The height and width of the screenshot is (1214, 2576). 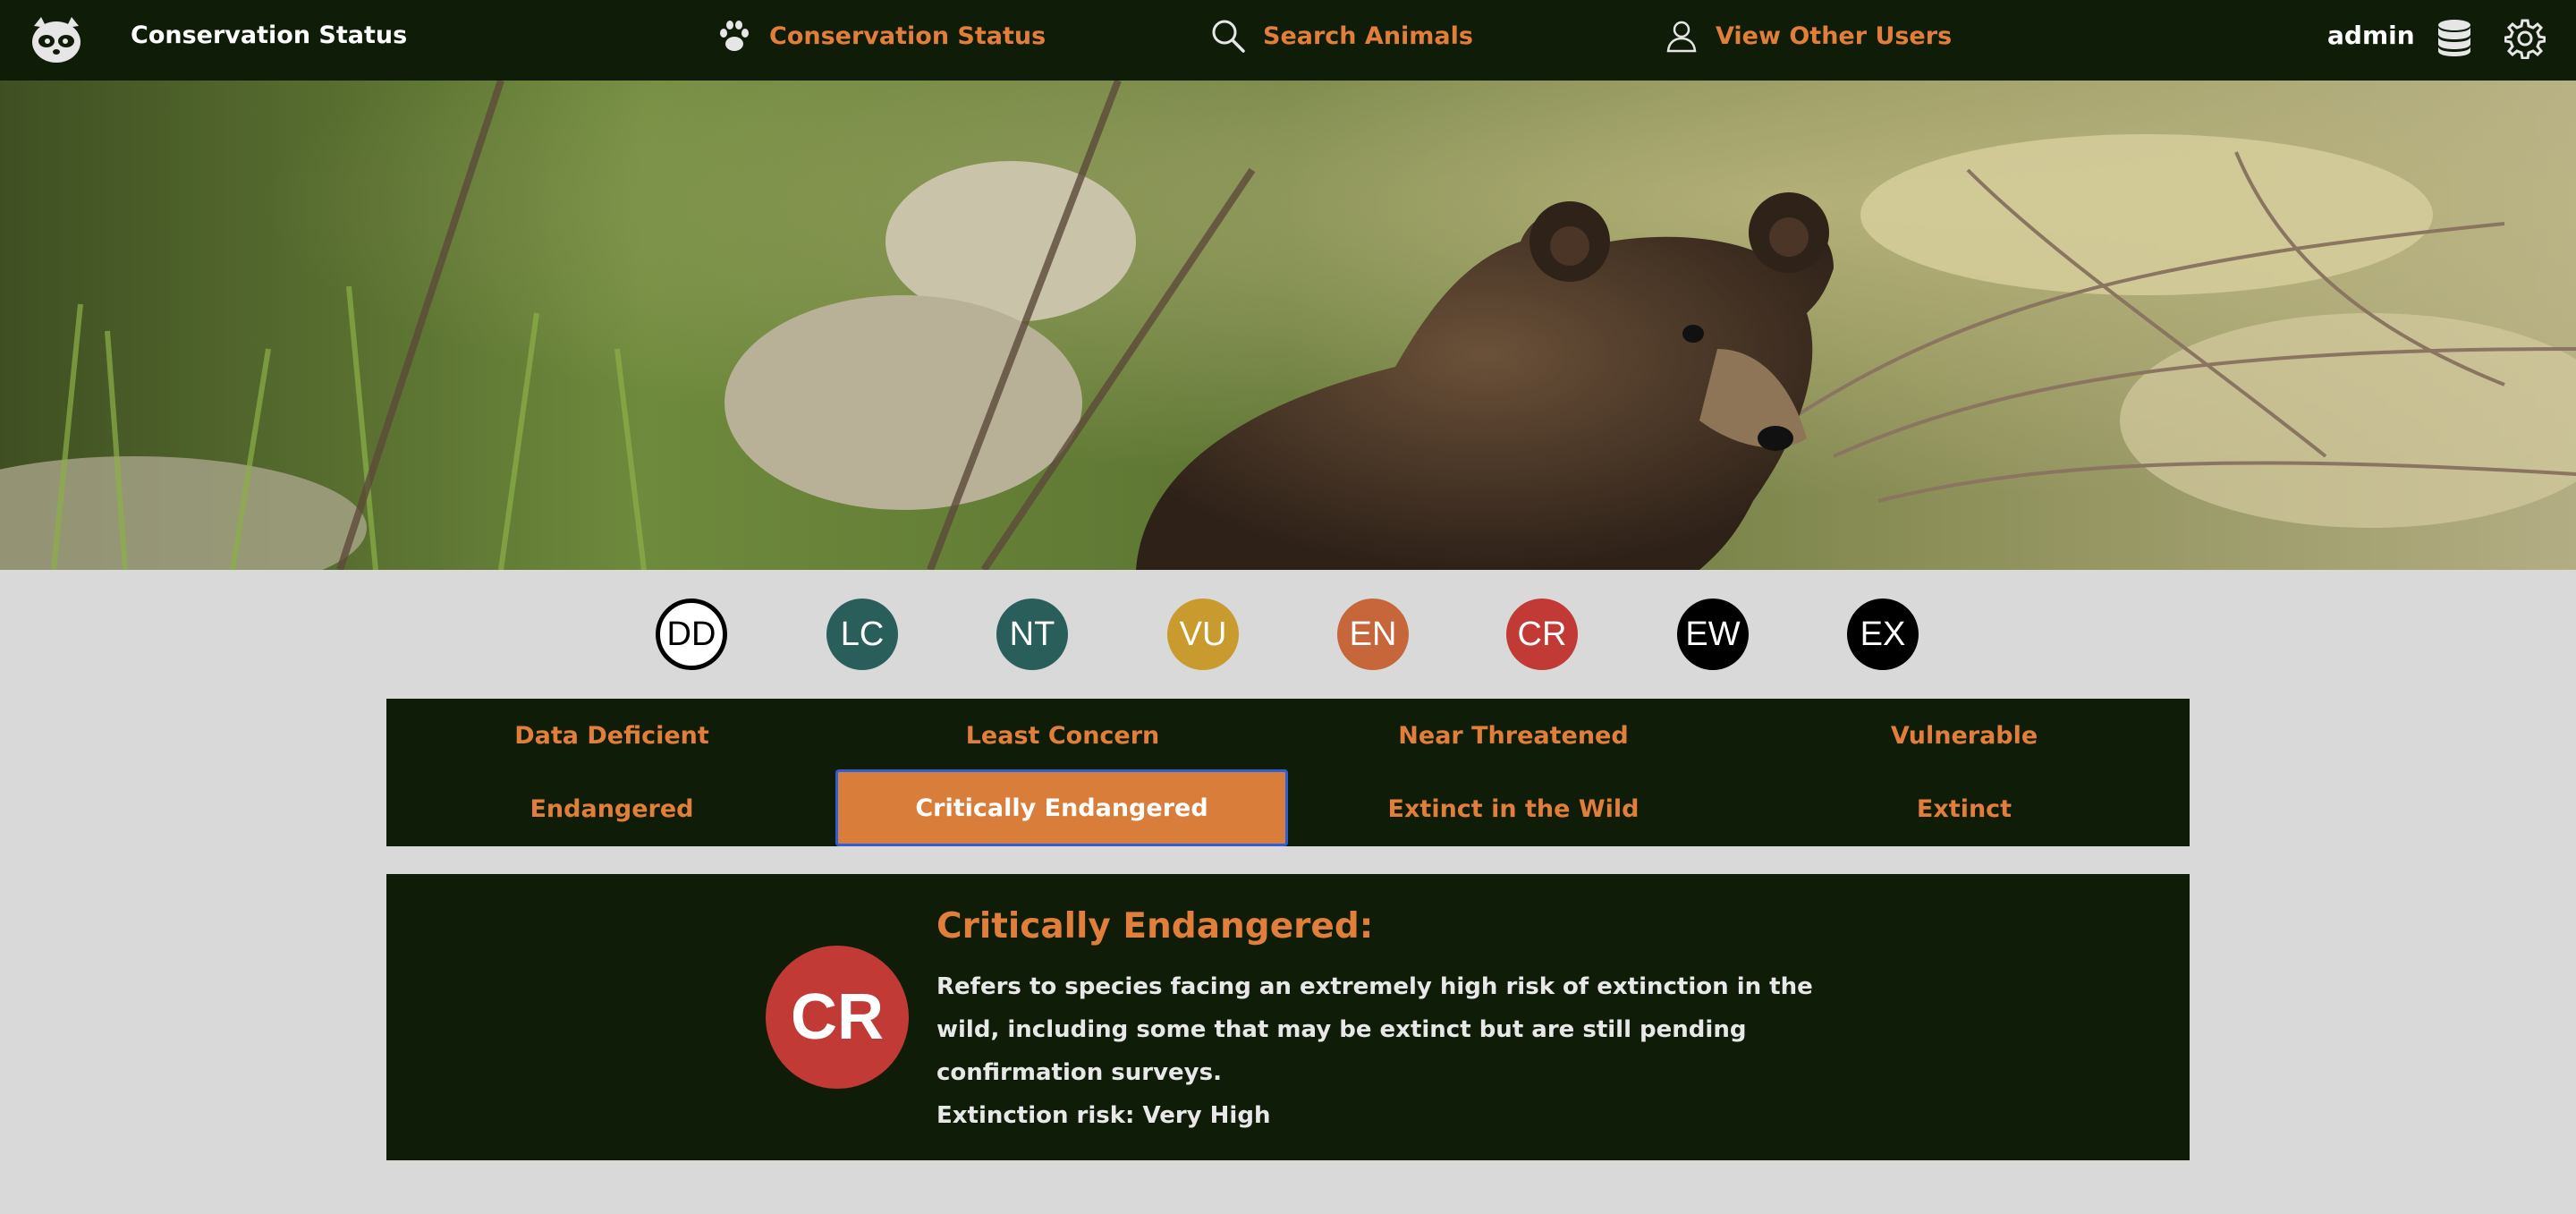 What do you see at coordinates (862, 634) in the screenshot?
I see `status-circle-lc: LC` at bounding box center [862, 634].